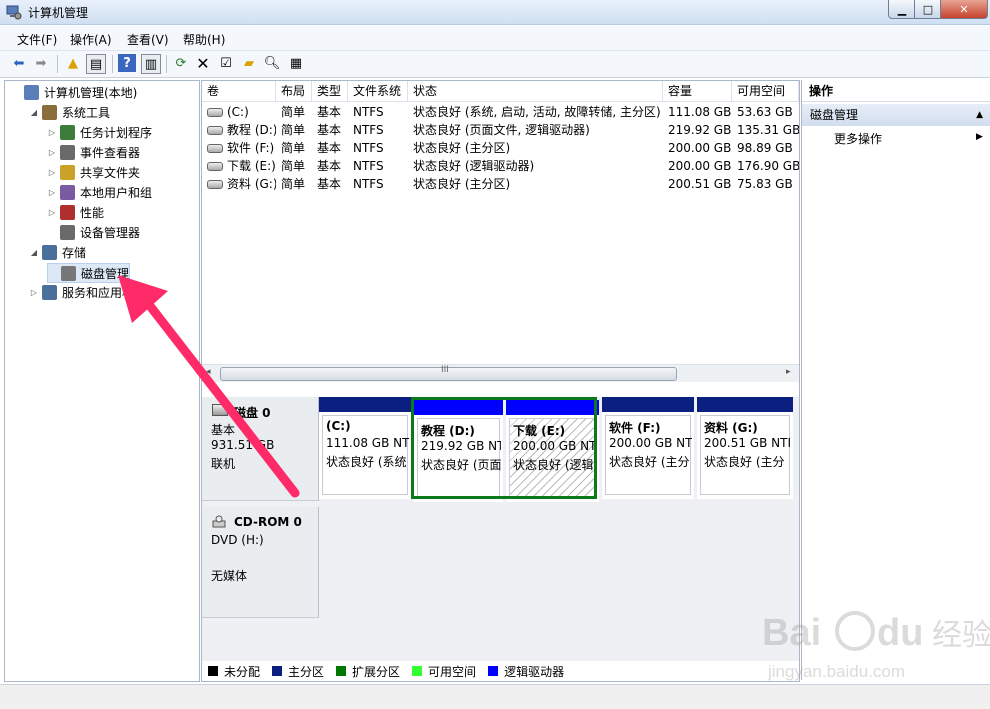  I want to click on partition-status: 状态良好 (主分, so click(744, 462).